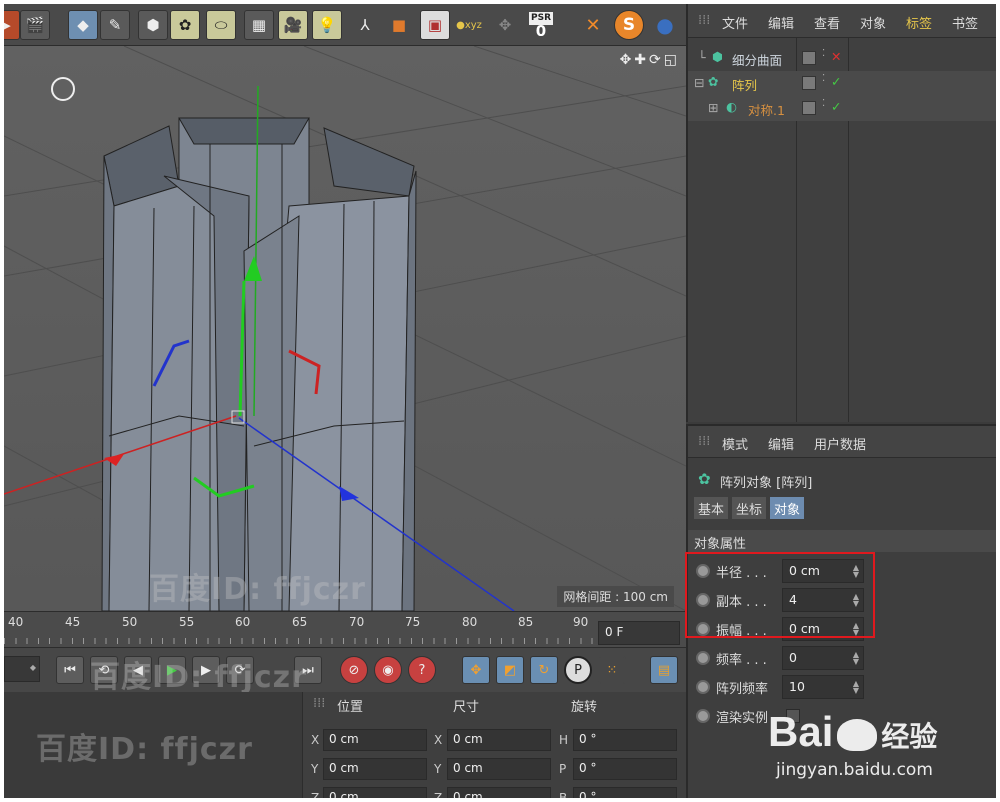  Describe the element at coordinates (22, 669) in the screenshot. I see `end-frame-field: ◆` at that location.